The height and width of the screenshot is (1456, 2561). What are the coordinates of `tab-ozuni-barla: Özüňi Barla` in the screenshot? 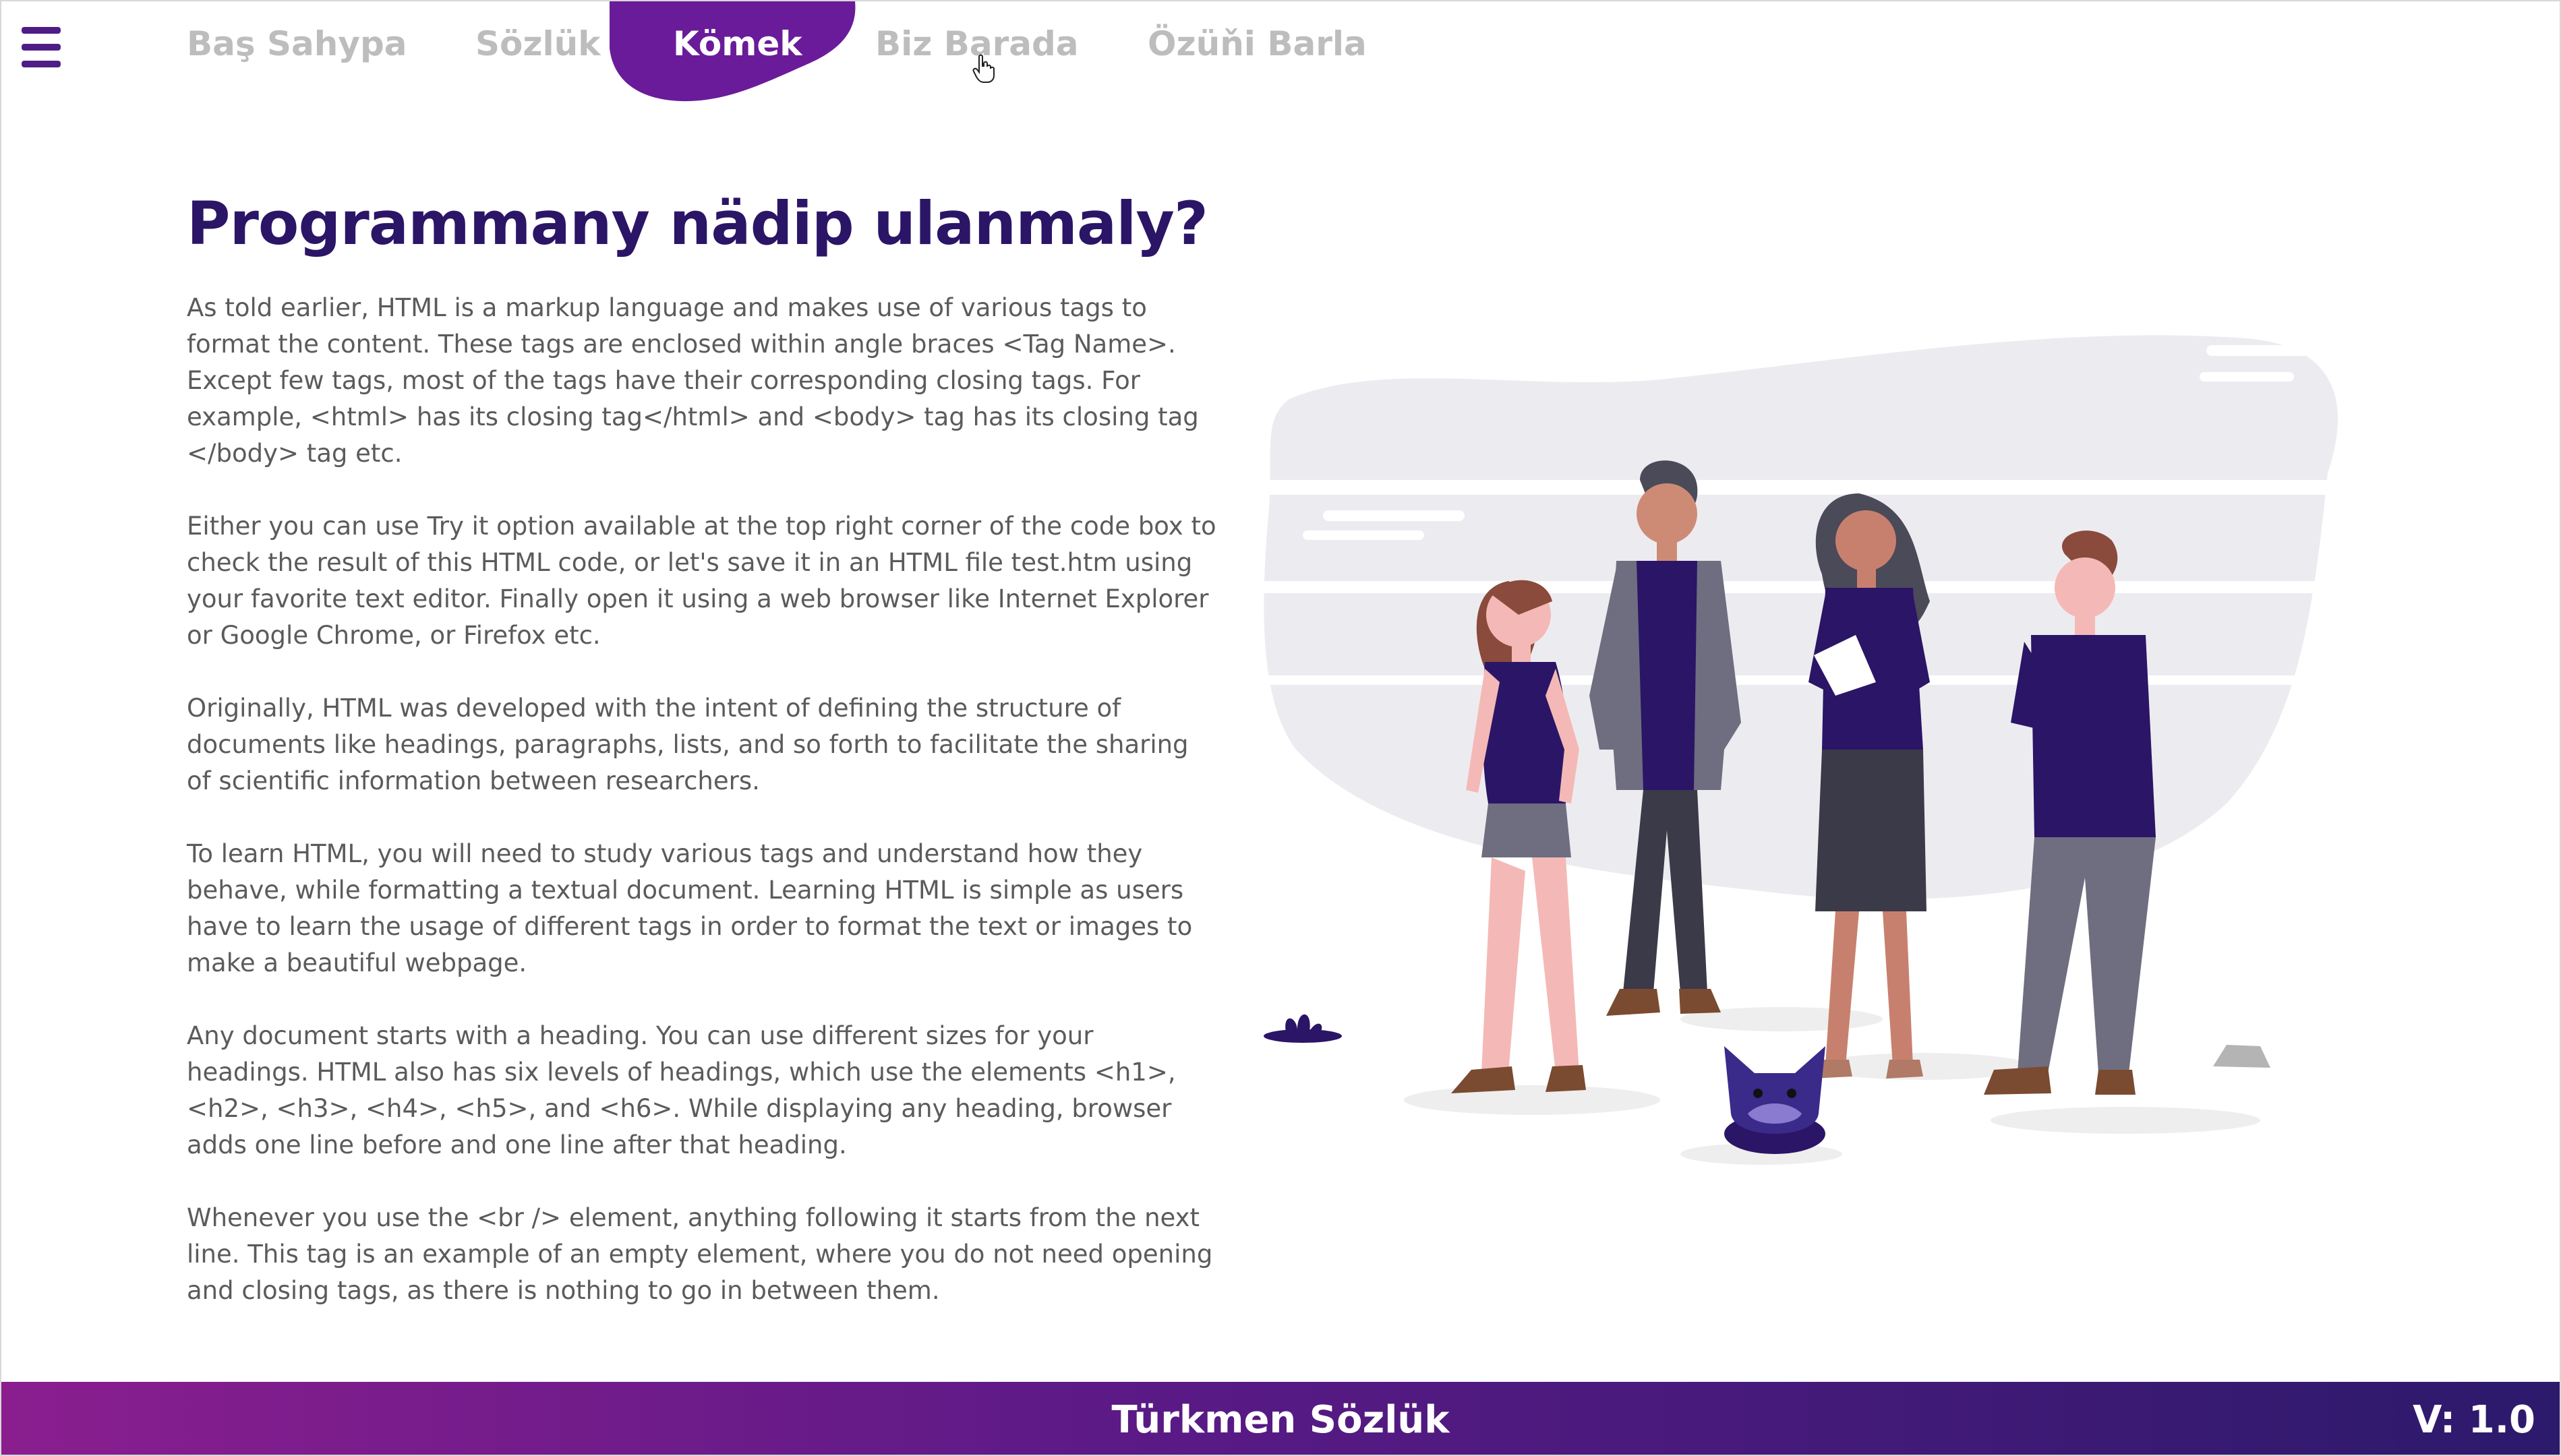 It's located at (1257, 43).